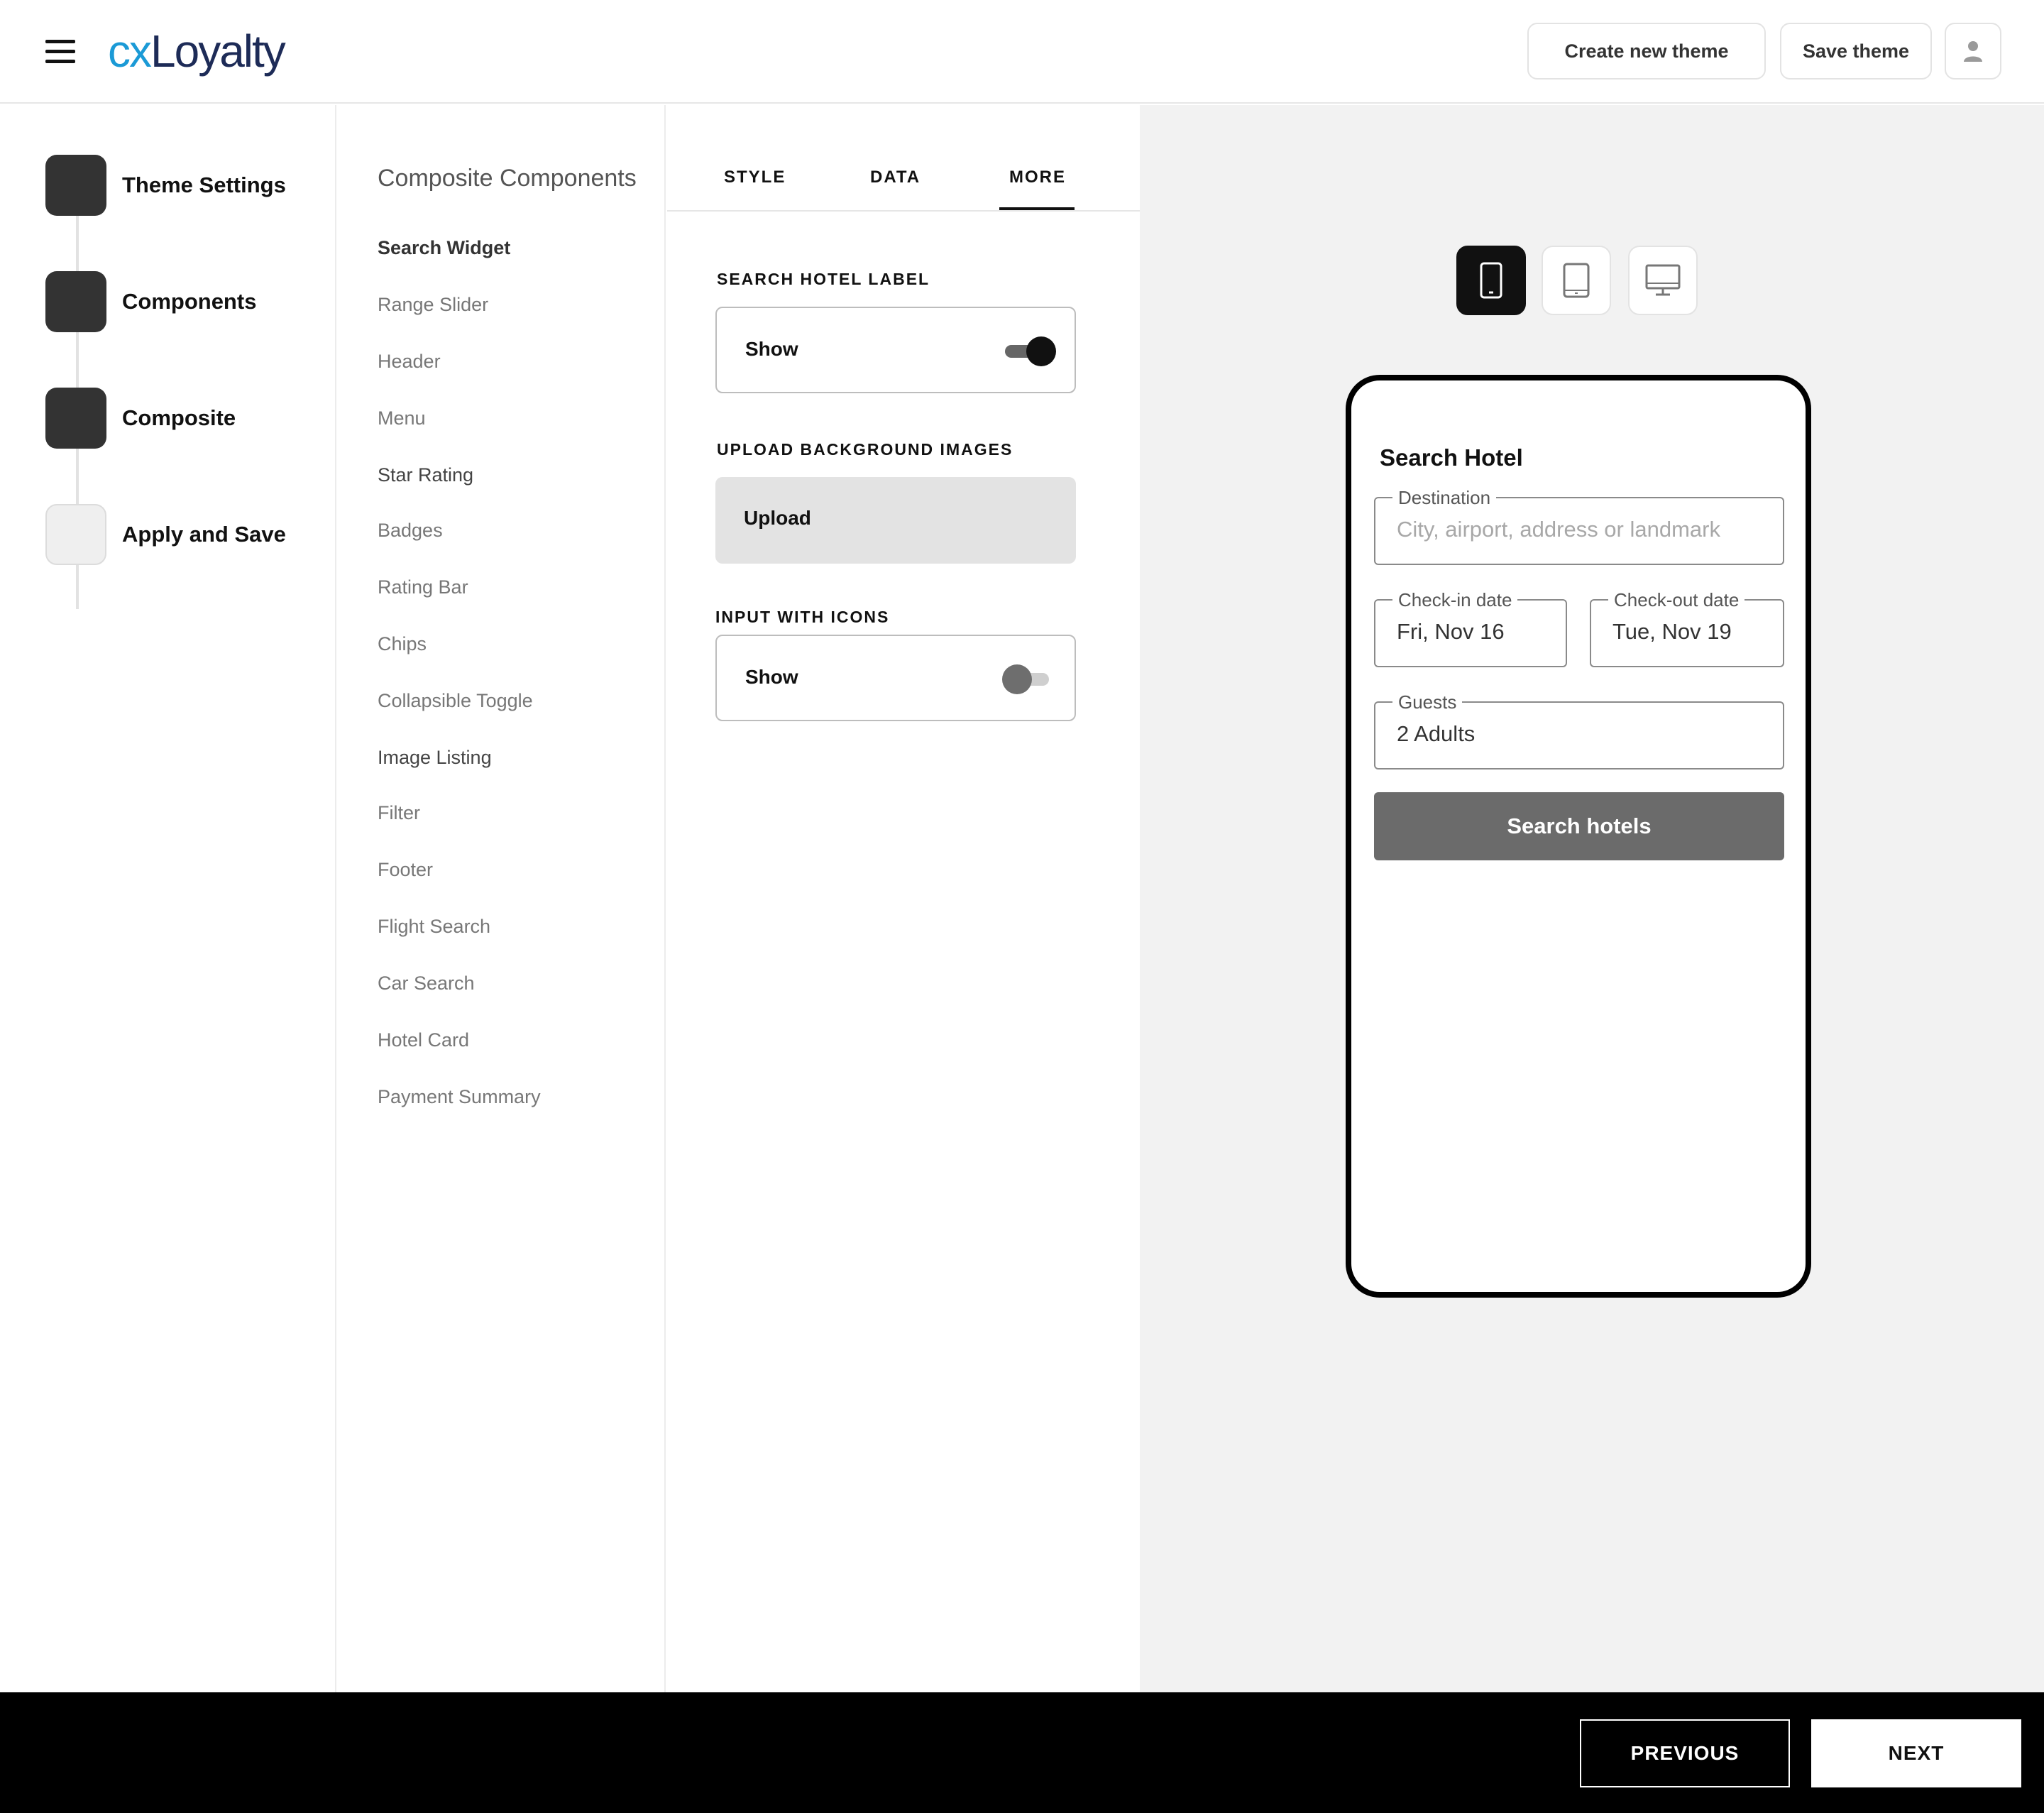 The image size is (2044, 1813). I want to click on check-in-value: Fri, Nov 16, so click(1451, 632).